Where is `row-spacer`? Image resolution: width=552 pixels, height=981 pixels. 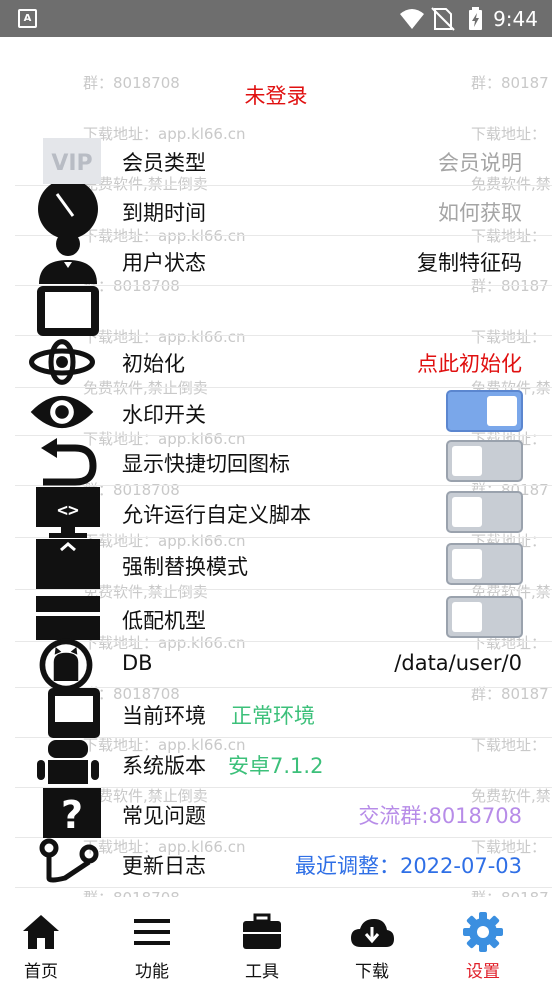
row-spacer is located at coordinates (283, 311).